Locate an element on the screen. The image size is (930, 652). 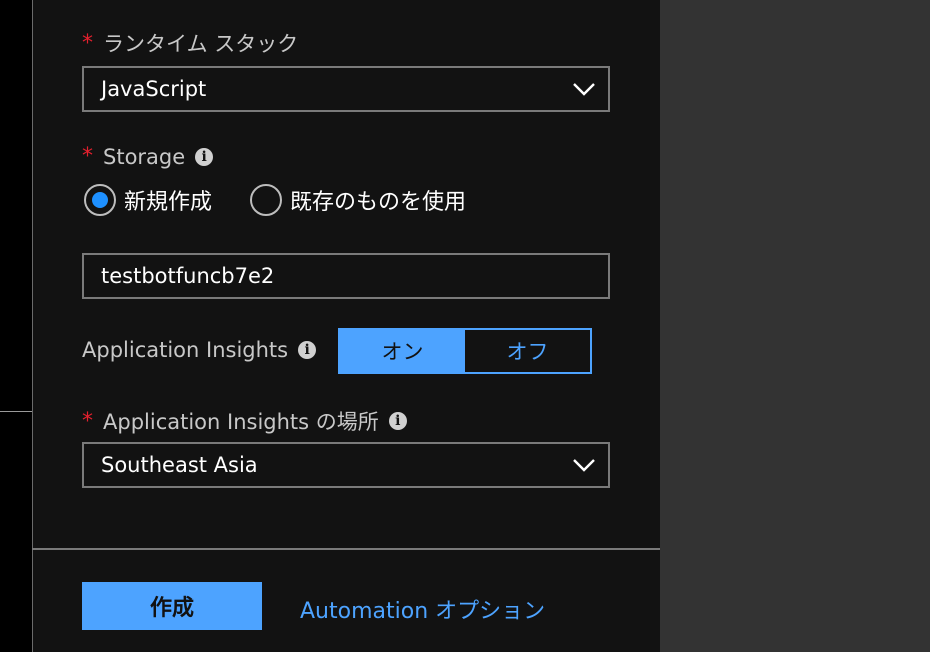
app-insights-on-option: オン is located at coordinates (402, 351).